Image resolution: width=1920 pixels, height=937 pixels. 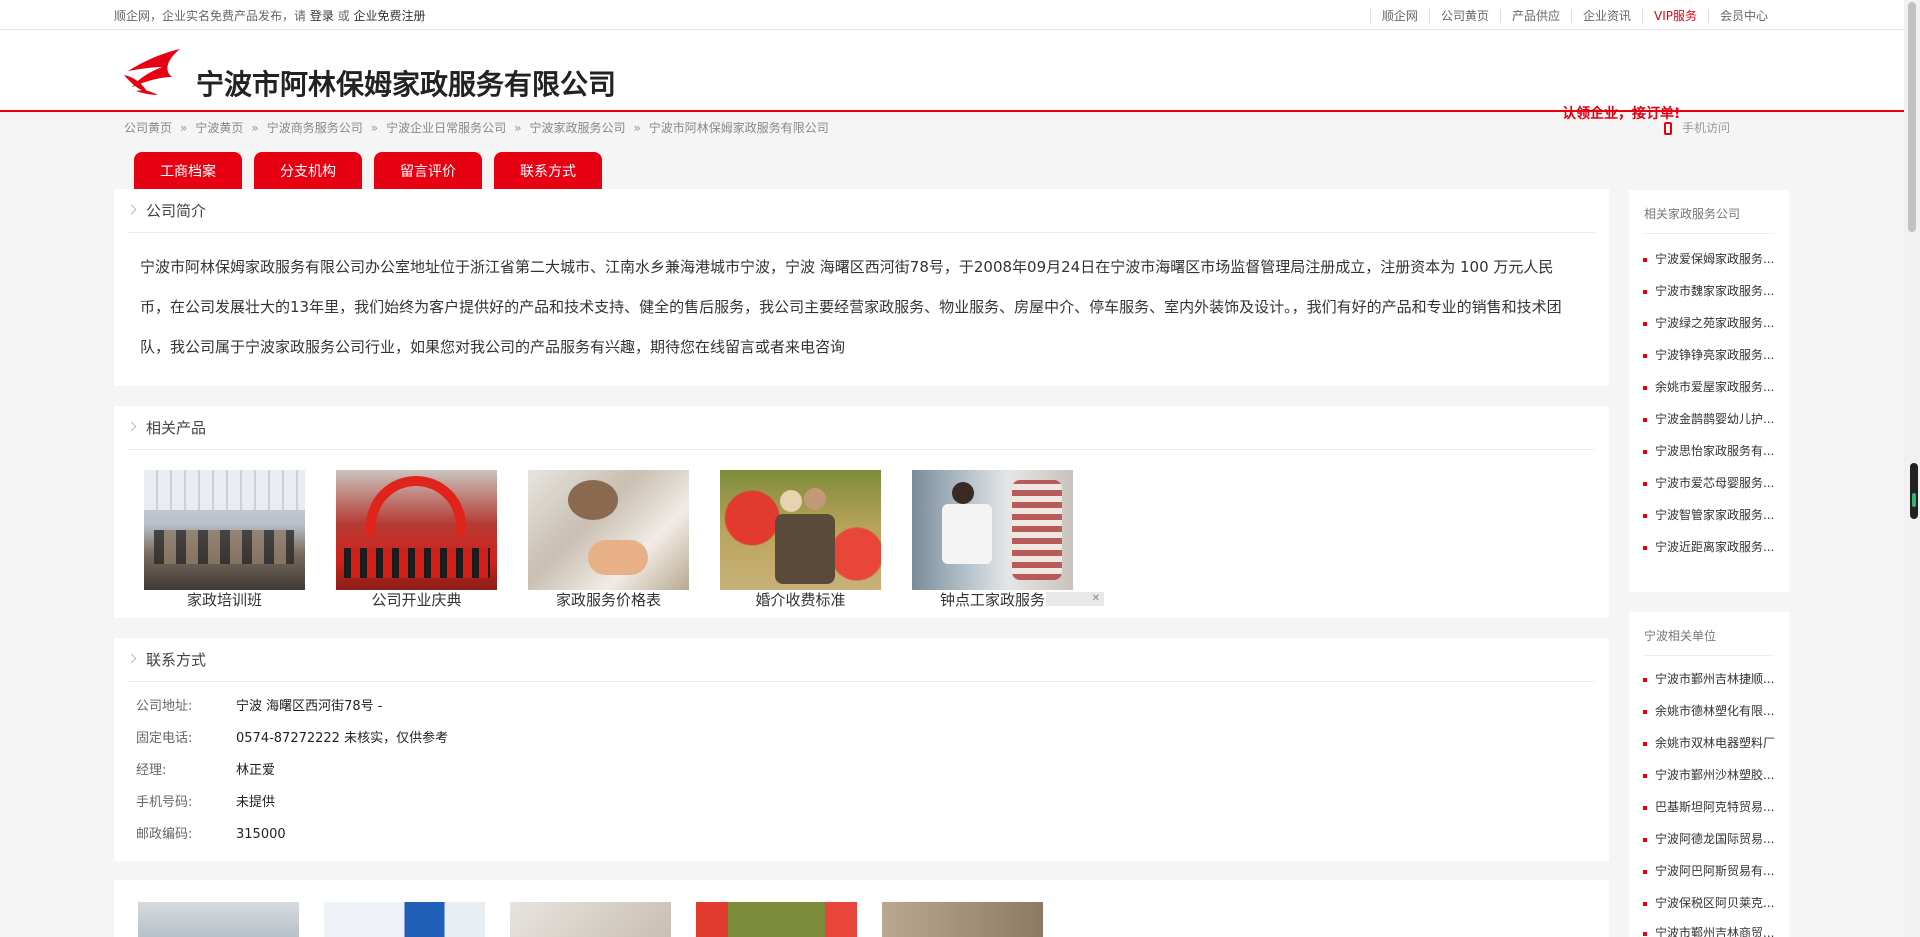 What do you see at coordinates (315, 128) in the screenshot?
I see `breadcrumb-item: 宁波商务服务公司` at bounding box center [315, 128].